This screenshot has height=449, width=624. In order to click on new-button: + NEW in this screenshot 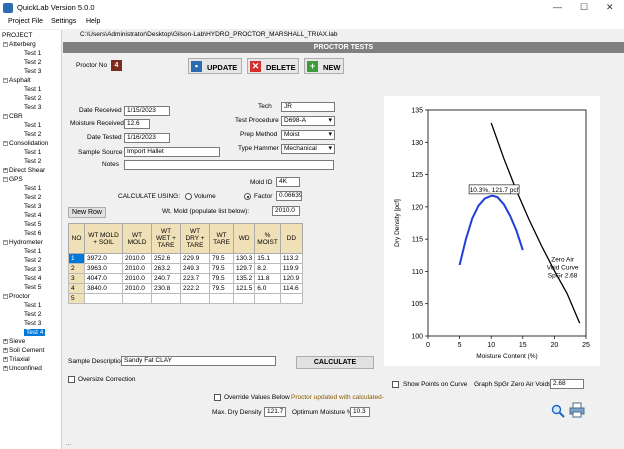, I will do `click(324, 66)`.